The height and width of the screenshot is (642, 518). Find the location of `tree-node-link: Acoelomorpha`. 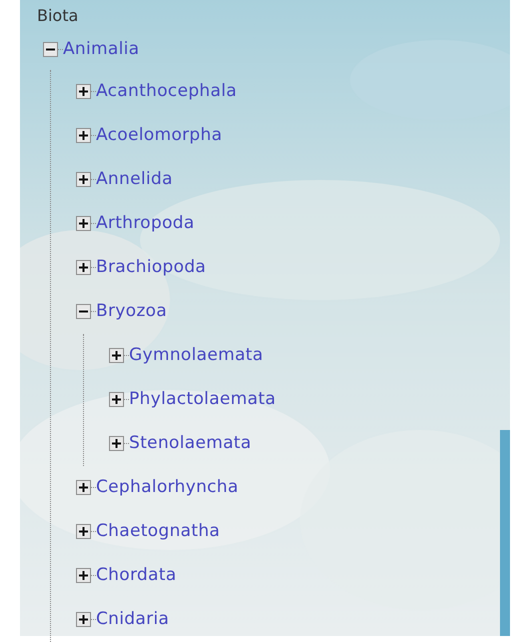

tree-node-link: Acoelomorpha is located at coordinates (159, 135).